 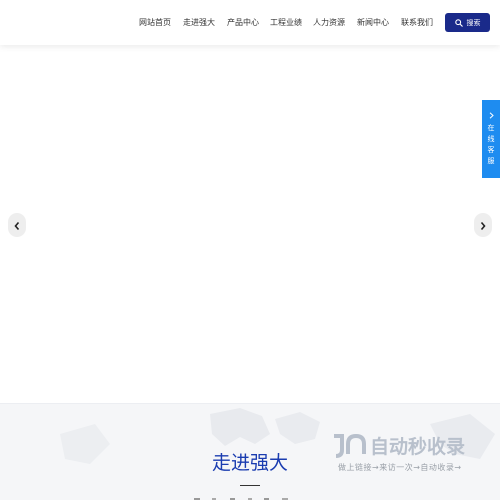 What do you see at coordinates (473, 22) in the screenshot?
I see `search-label: 搜索` at bounding box center [473, 22].